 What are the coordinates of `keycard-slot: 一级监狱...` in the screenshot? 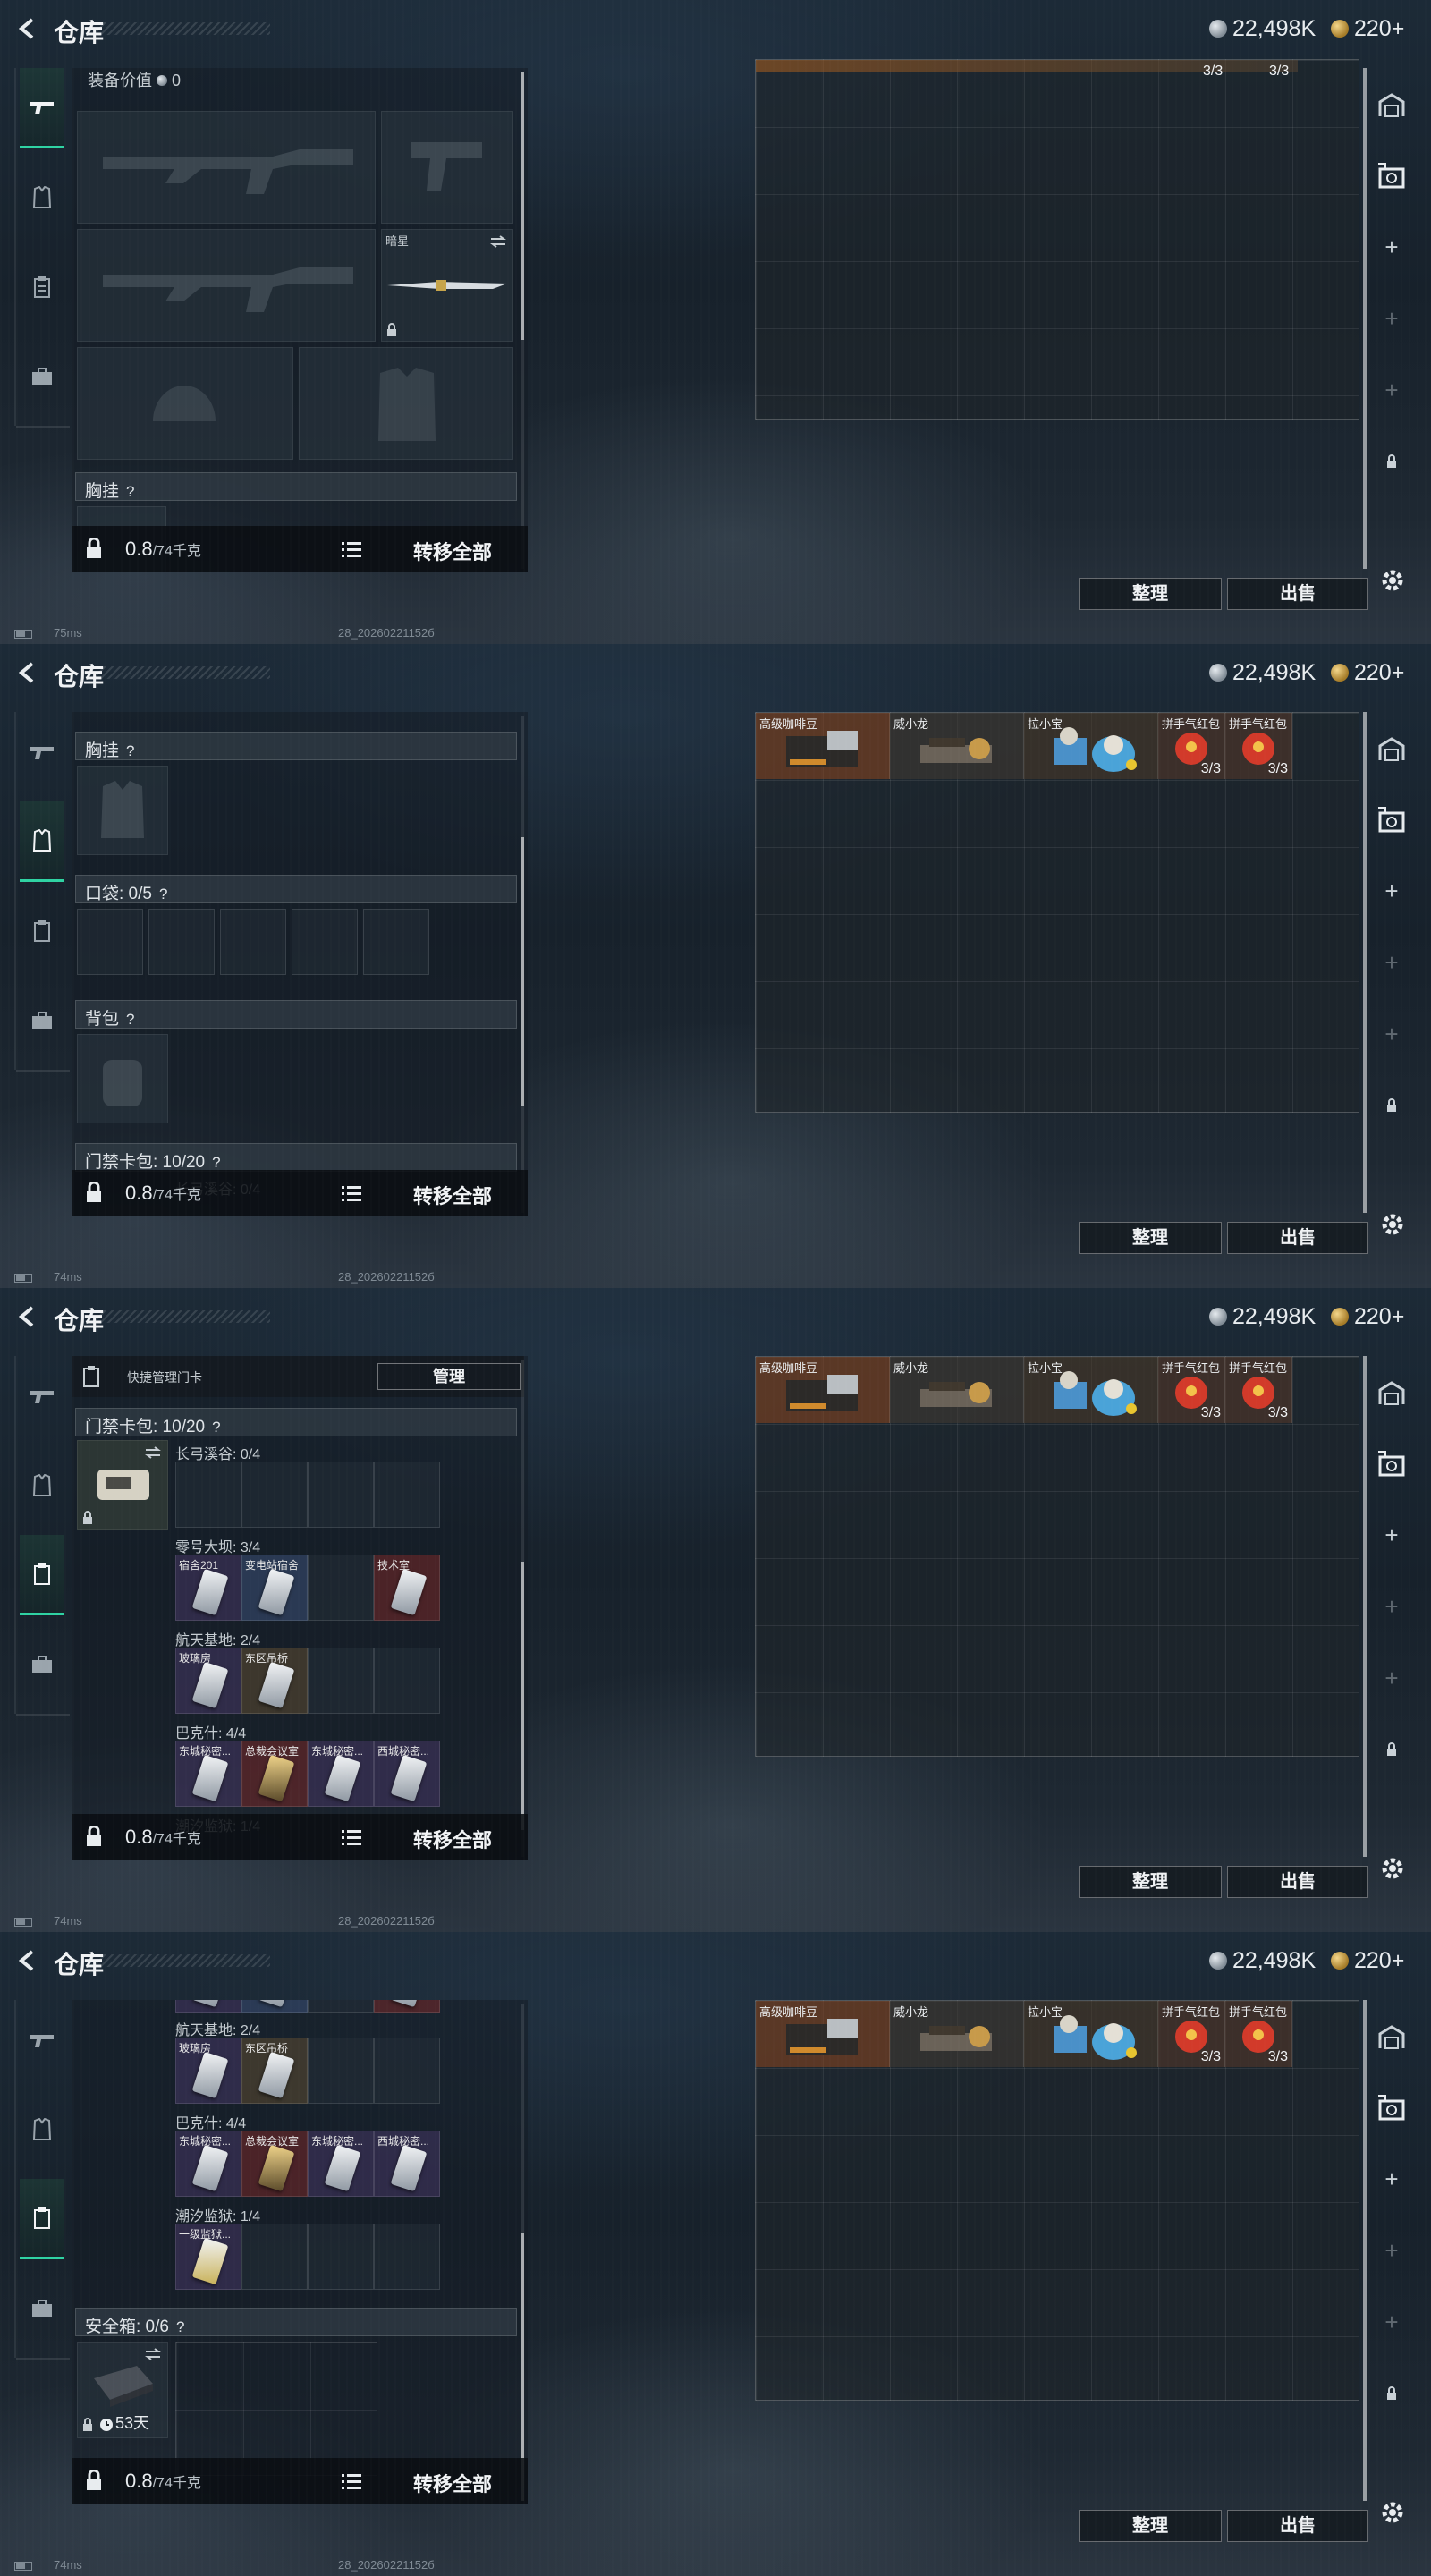 It's located at (208, 2257).